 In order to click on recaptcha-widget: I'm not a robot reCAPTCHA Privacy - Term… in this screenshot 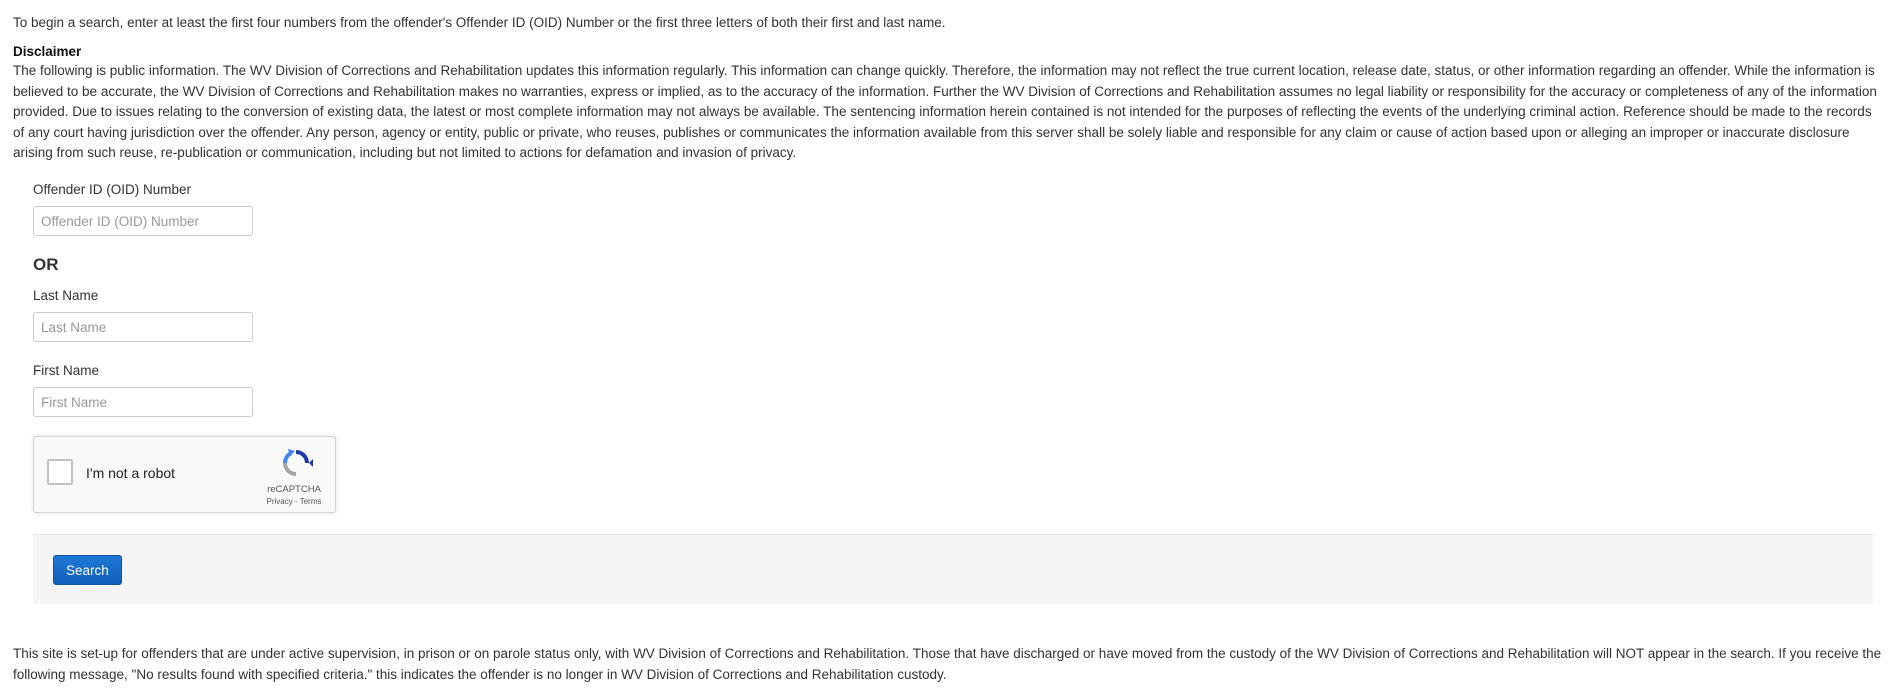, I will do `click(184, 474)`.